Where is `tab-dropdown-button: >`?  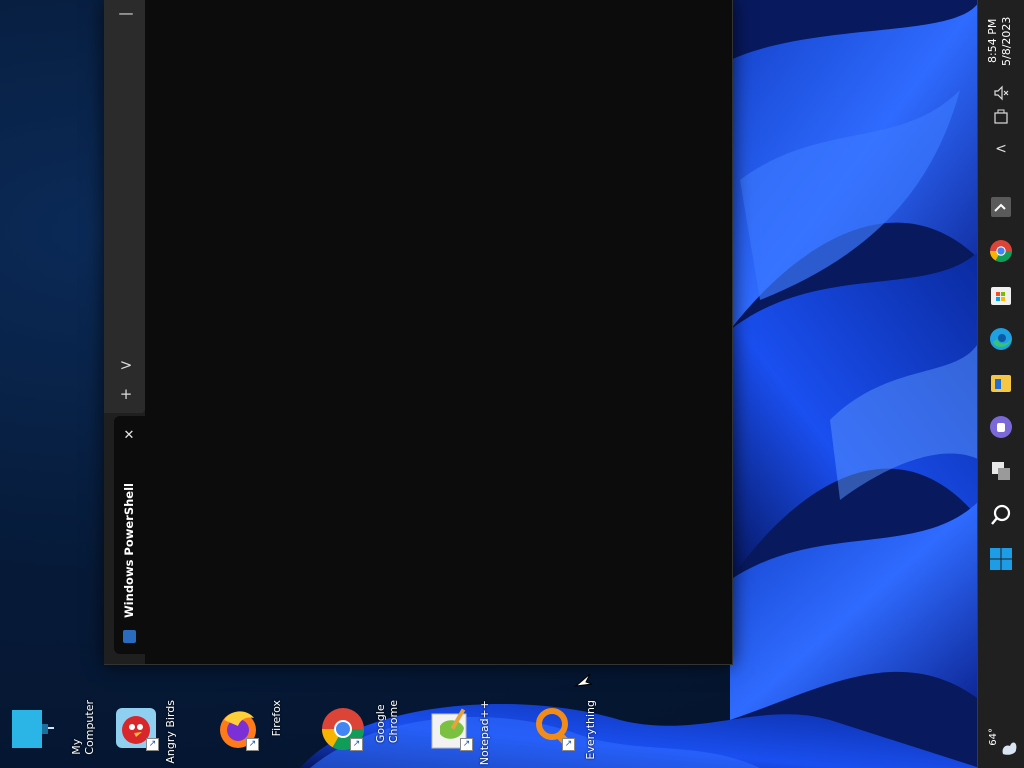
tab-dropdown-button: > is located at coordinates (126, 365).